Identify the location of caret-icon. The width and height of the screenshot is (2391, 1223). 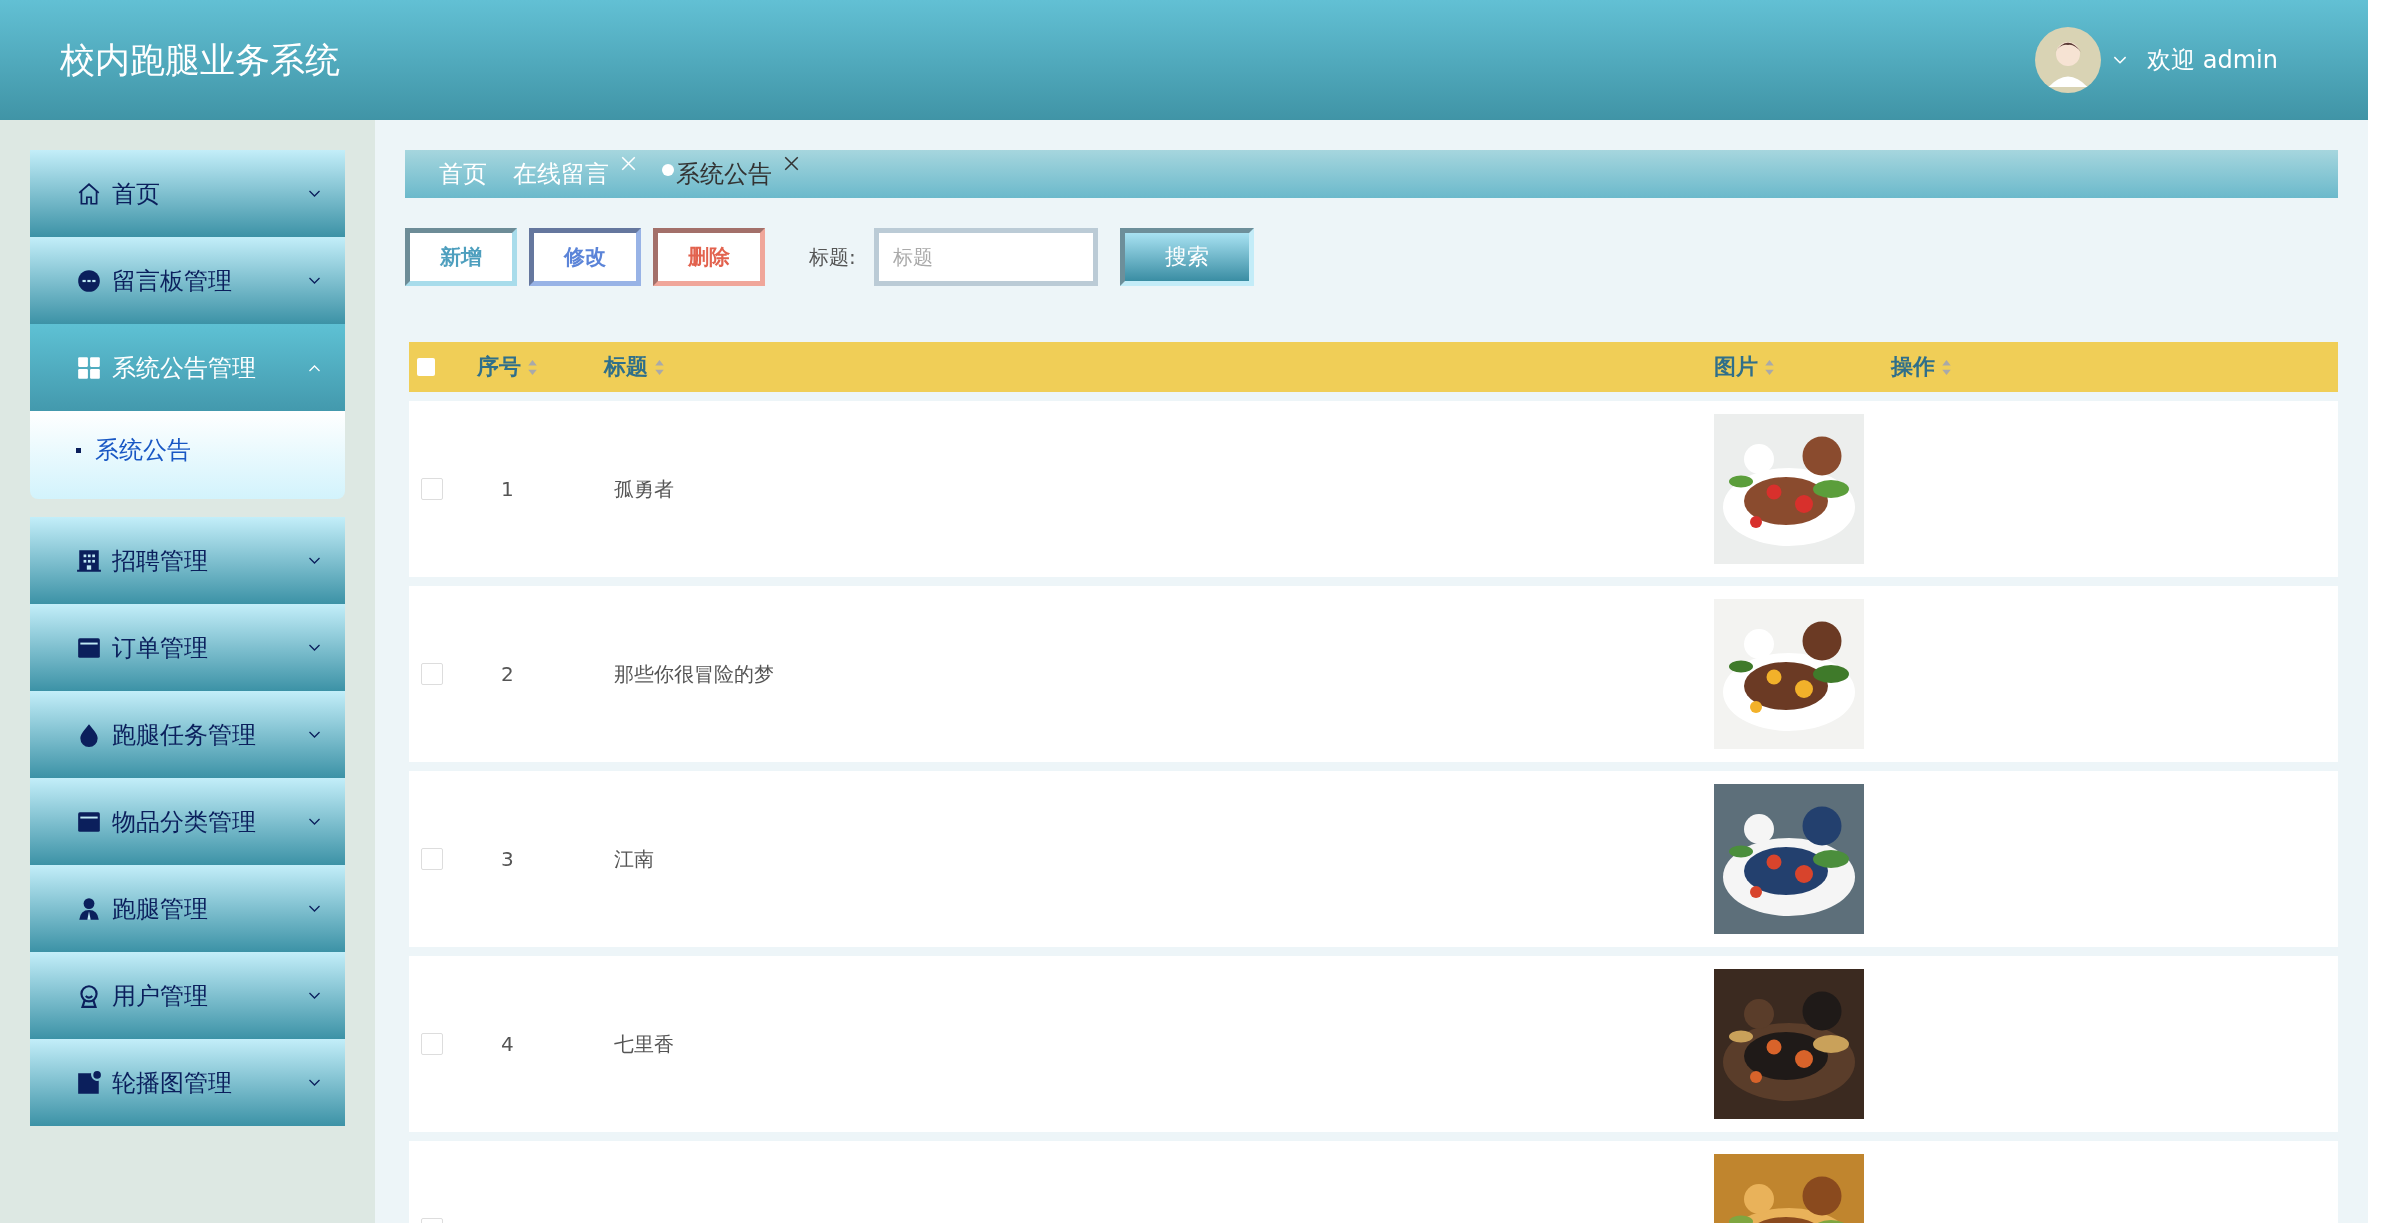
(2120, 60).